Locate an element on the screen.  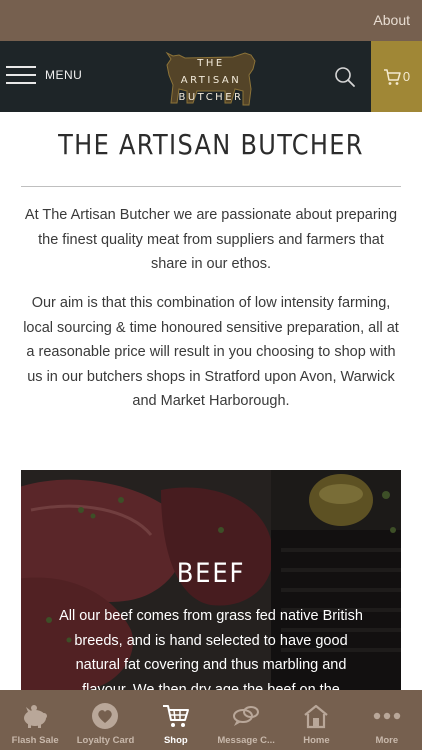
more-dots-icon is located at coordinates (386, 716).